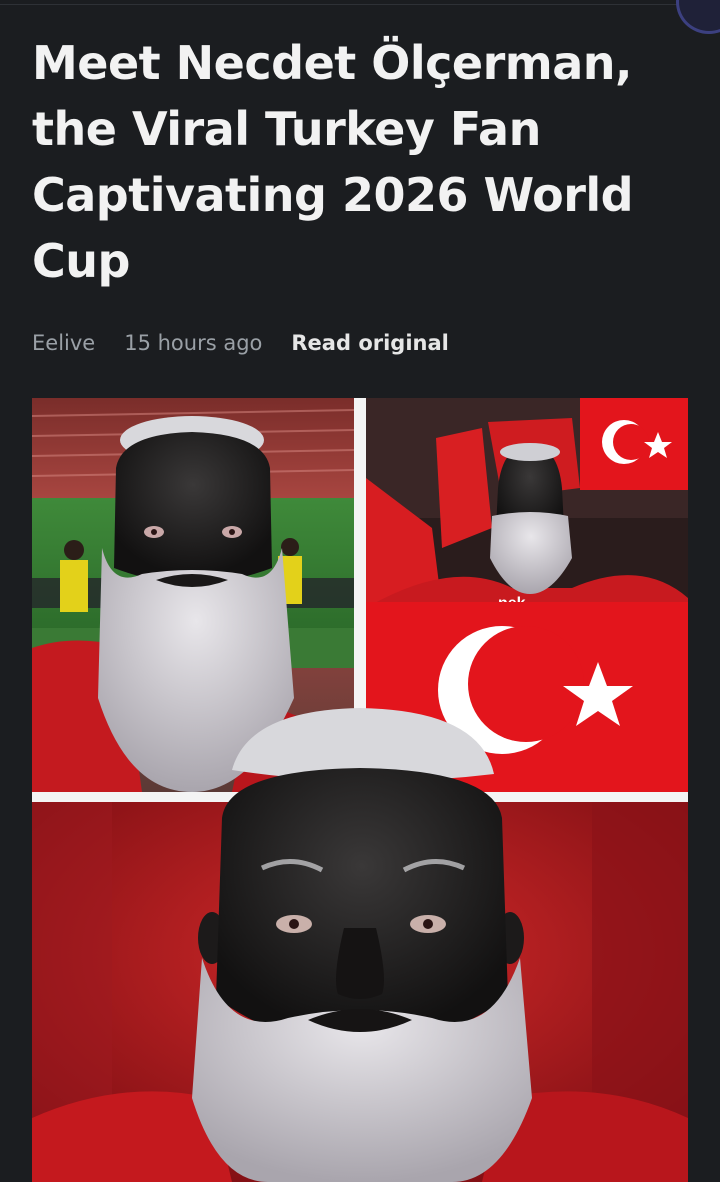 The height and width of the screenshot is (1182, 720). I want to click on source-name: Eelive, so click(63, 343).